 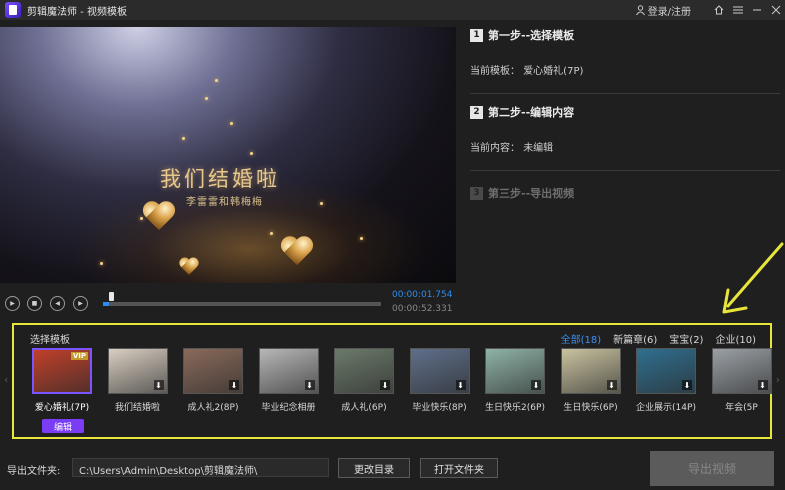 I want to click on step2-info: 当前内容： 未编辑, so click(x=625, y=146).